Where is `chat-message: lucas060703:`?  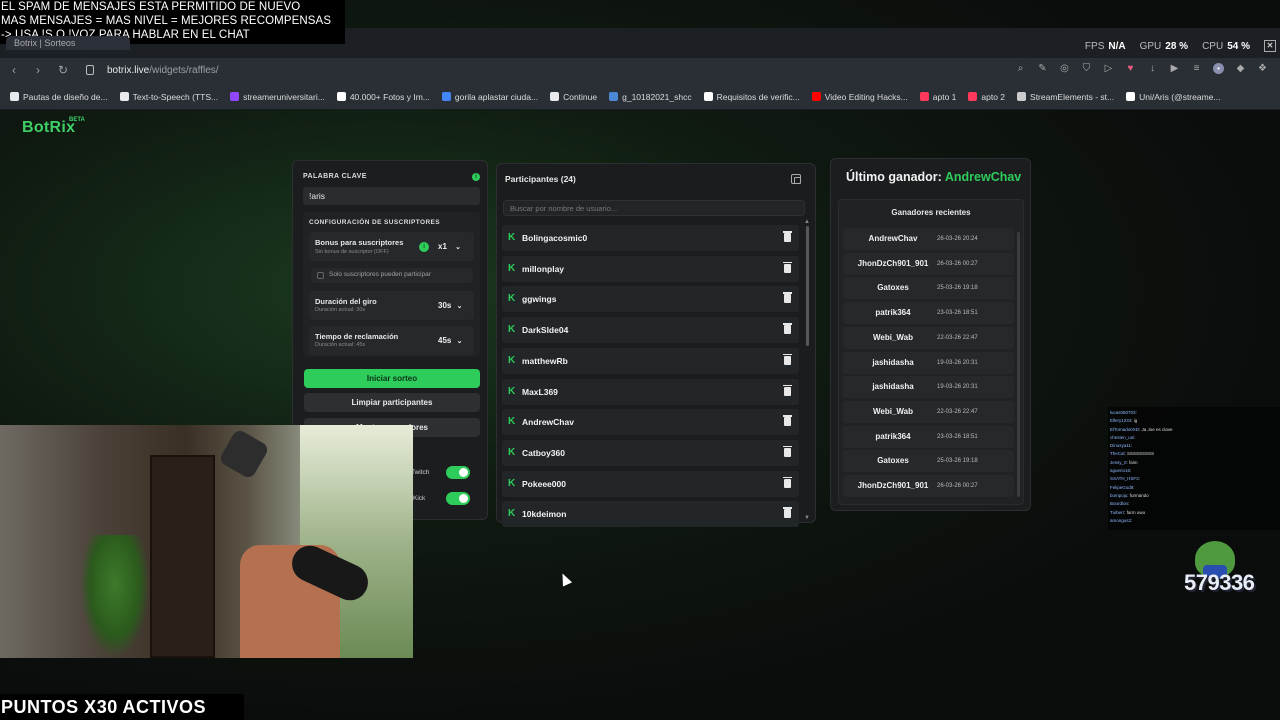
chat-message: lucas060703: is located at coordinates (1123, 412).